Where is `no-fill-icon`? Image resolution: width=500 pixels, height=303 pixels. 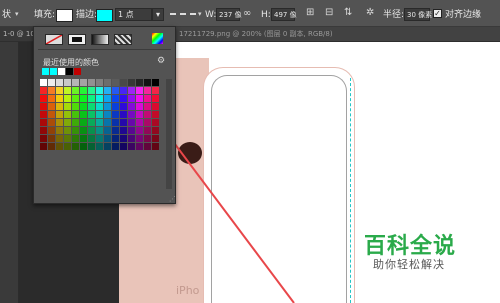
no-fill-icon is located at coordinates (54, 39).